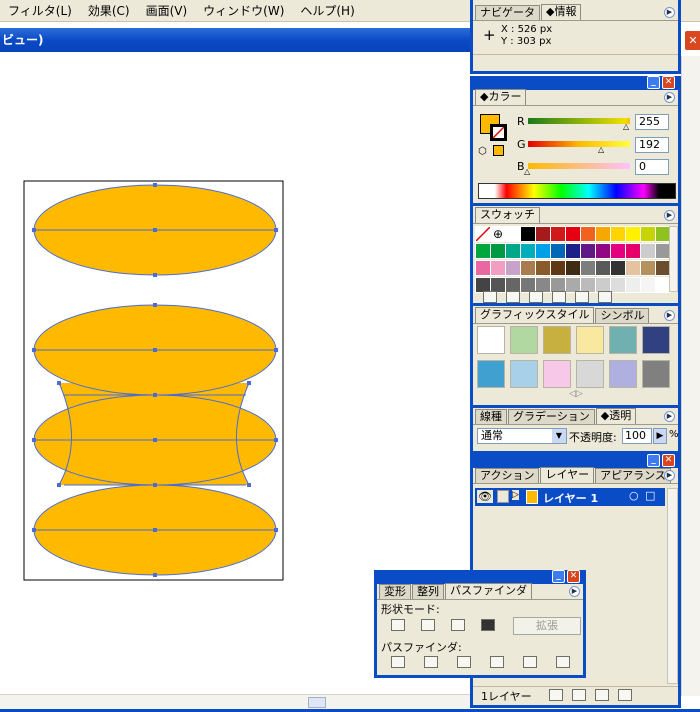 The height and width of the screenshot is (712, 700). Describe the element at coordinates (507, 12) in the screenshot. I see `tab-navigator: ナビゲータ` at that location.